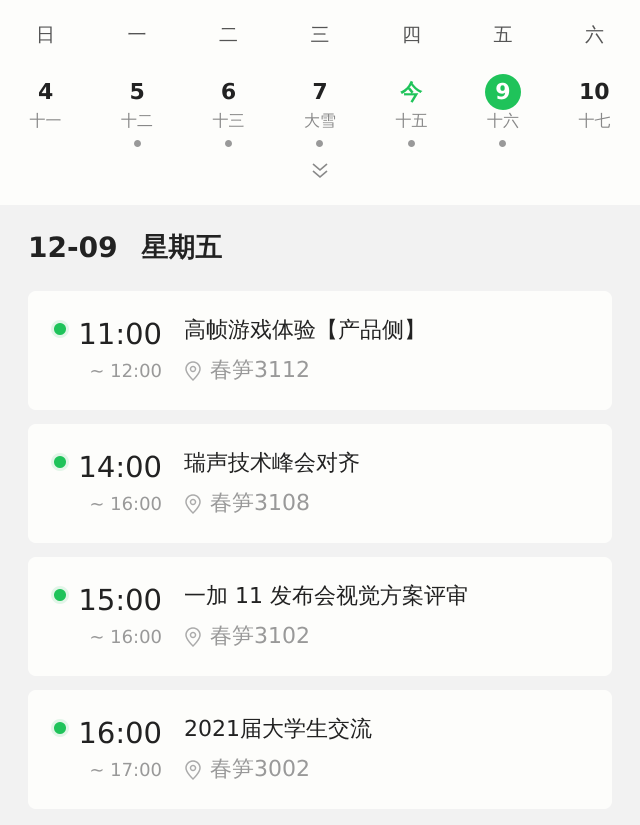 This screenshot has width=640, height=825. What do you see at coordinates (320, 616) in the screenshot?
I see `event-card: 15:00 ~ 16:00 一加 11 发布会视觉方案评审 春笋3102` at bounding box center [320, 616].